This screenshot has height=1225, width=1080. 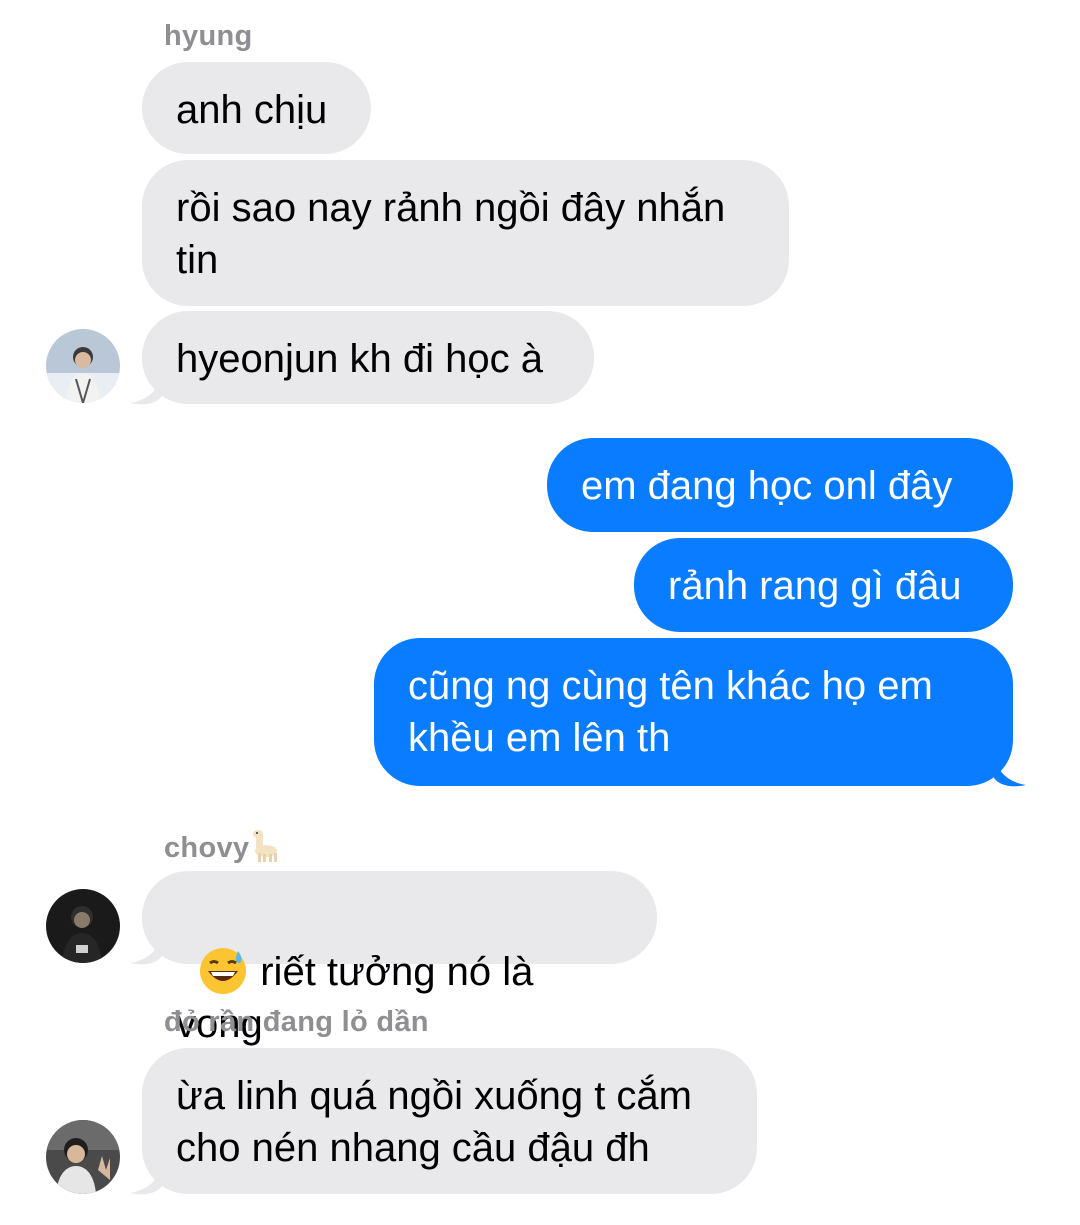 I want to click on grinning-face-with-sweat-emoji-icon, so click(x=223, y=971).